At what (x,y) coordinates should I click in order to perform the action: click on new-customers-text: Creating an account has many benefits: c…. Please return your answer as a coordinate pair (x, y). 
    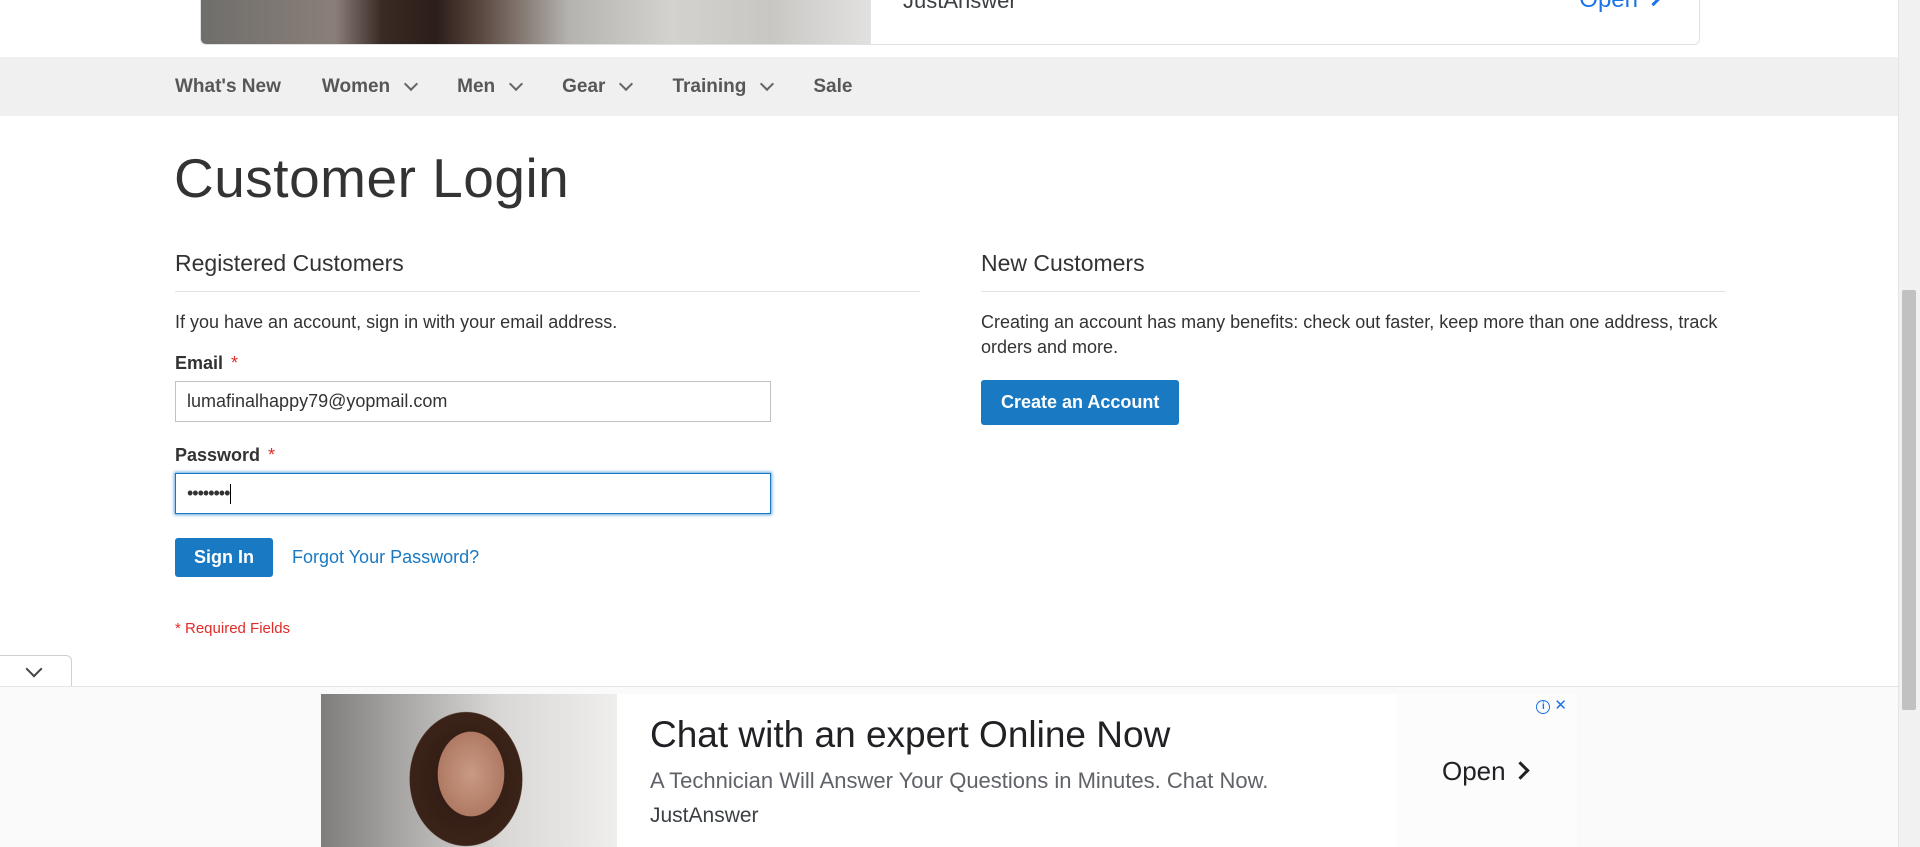
    Looking at the image, I should click on (1349, 334).